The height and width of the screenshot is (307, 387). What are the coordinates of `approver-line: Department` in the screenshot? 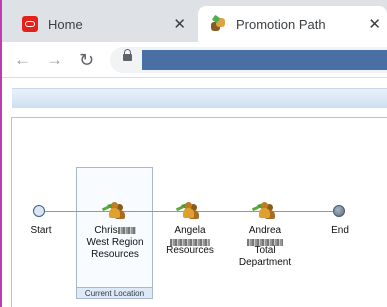 It's located at (265, 262).